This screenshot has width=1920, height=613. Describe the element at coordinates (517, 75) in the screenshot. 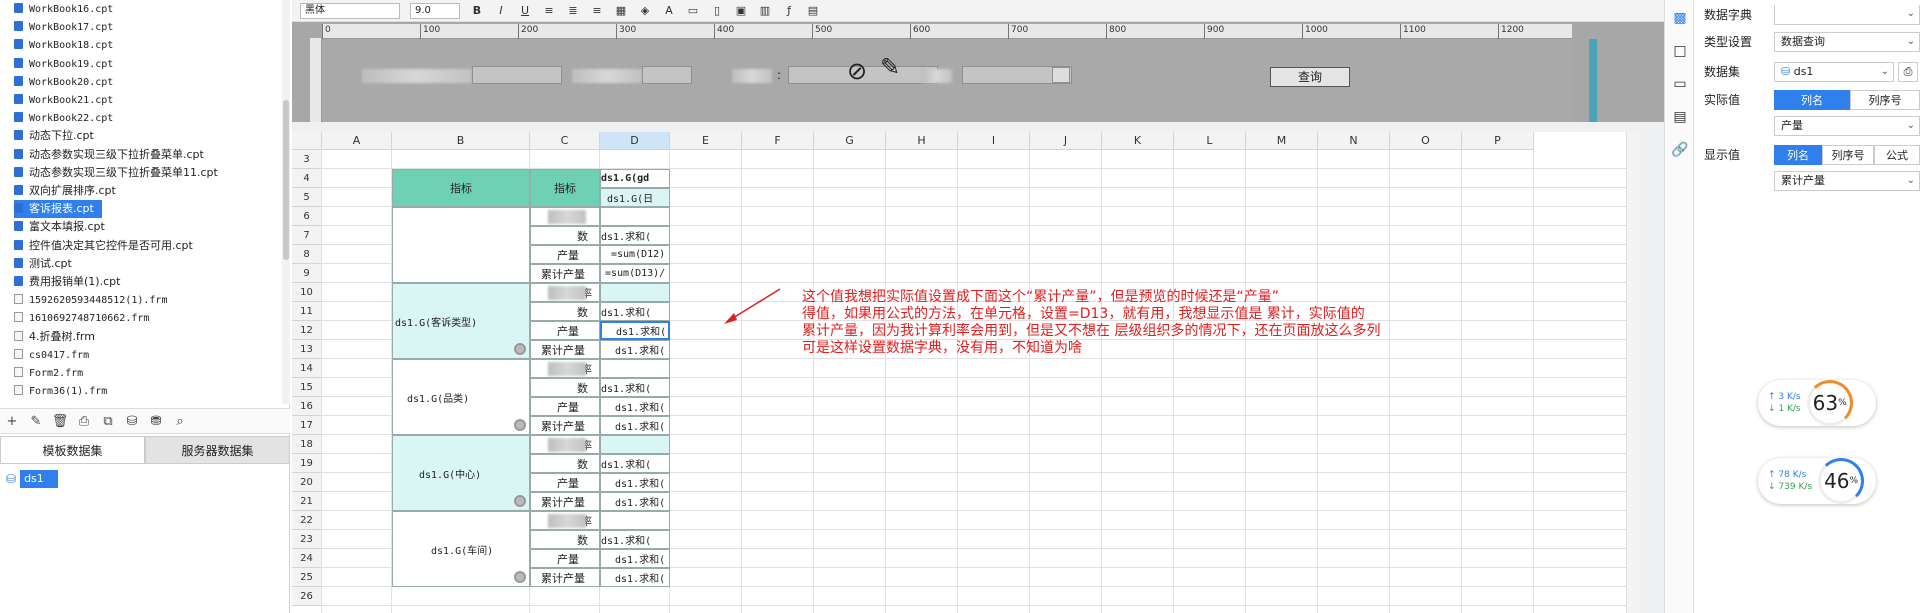

I see `param-input` at that location.